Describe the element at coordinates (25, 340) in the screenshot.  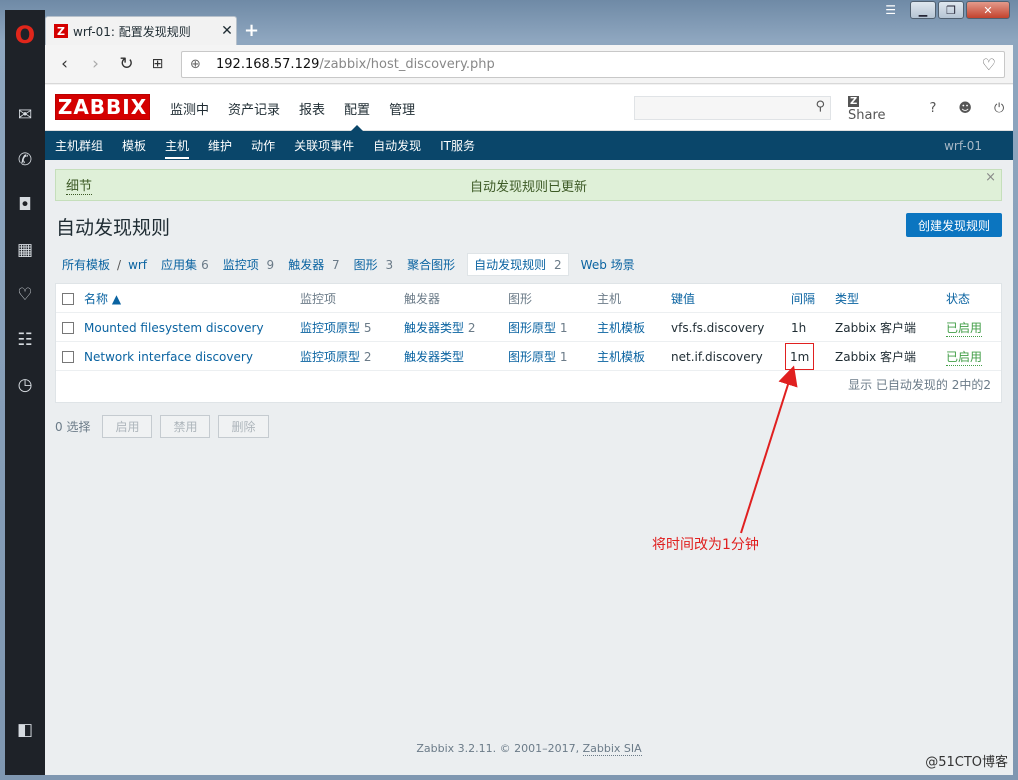
I see `news-icon: ☷` at that location.